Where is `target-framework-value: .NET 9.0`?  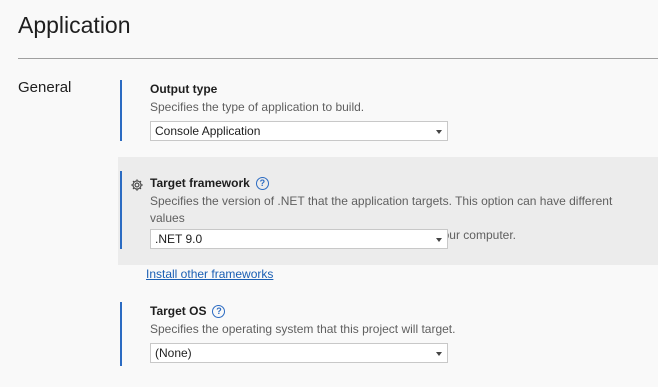 target-framework-value: .NET 9.0 is located at coordinates (179, 239).